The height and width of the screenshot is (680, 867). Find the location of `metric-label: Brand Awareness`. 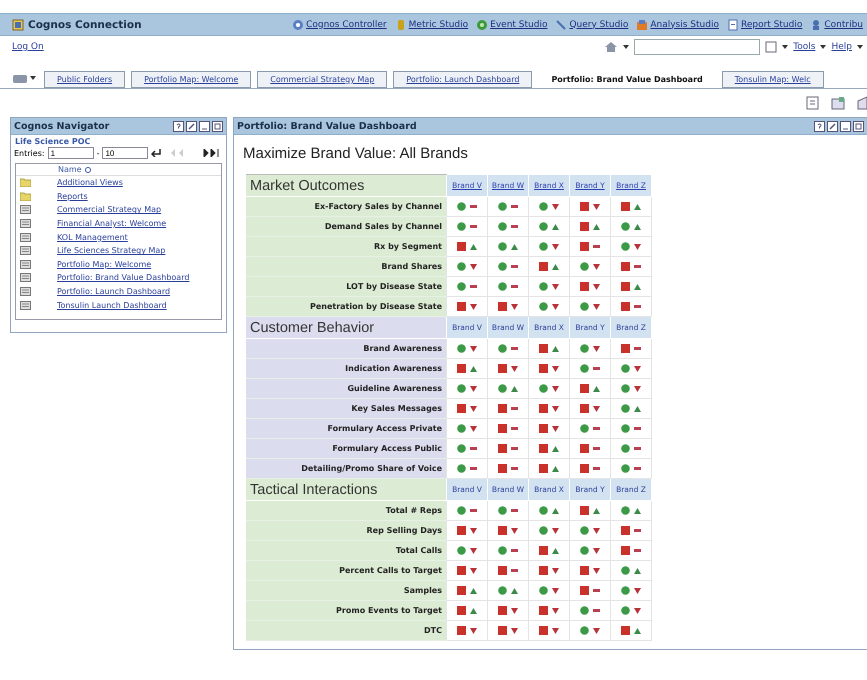

metric-label: Brand Awareness is located at coordinates (346, 348).